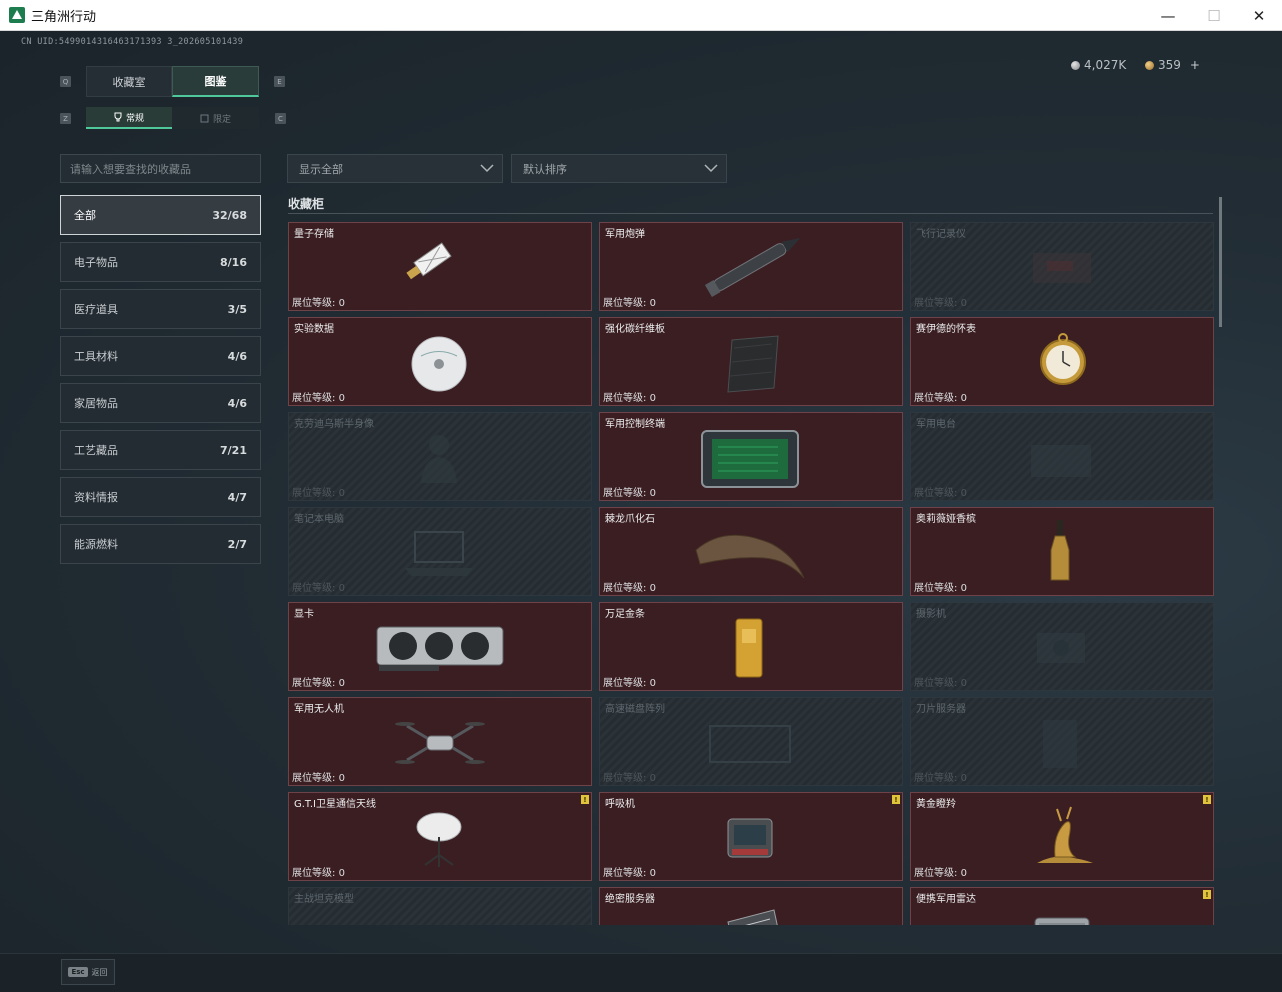 The image size is (1282, 992). Describe the element at coordinates (1062, 646) in the screenshot. I see `collection-card: 摄影机 展位等级: 0` at that location.